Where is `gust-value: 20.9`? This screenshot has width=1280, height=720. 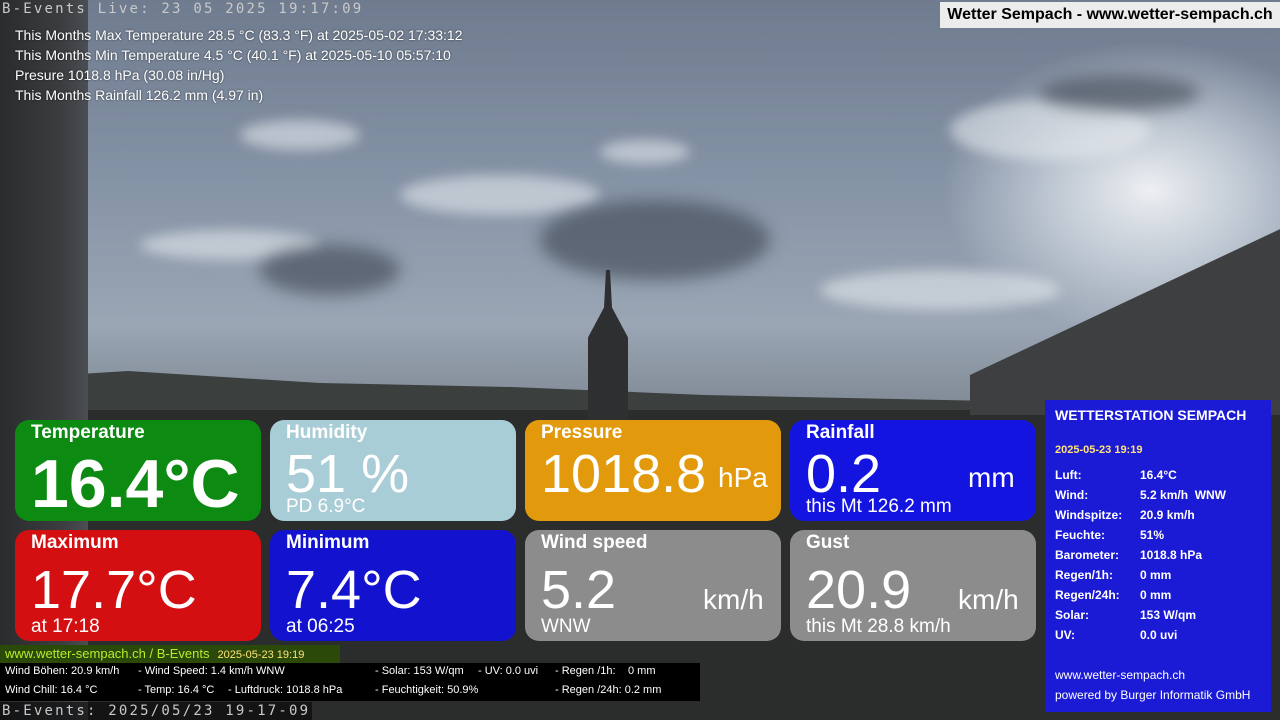
gust-value: 20.9 is located at coordinates (859, 590).